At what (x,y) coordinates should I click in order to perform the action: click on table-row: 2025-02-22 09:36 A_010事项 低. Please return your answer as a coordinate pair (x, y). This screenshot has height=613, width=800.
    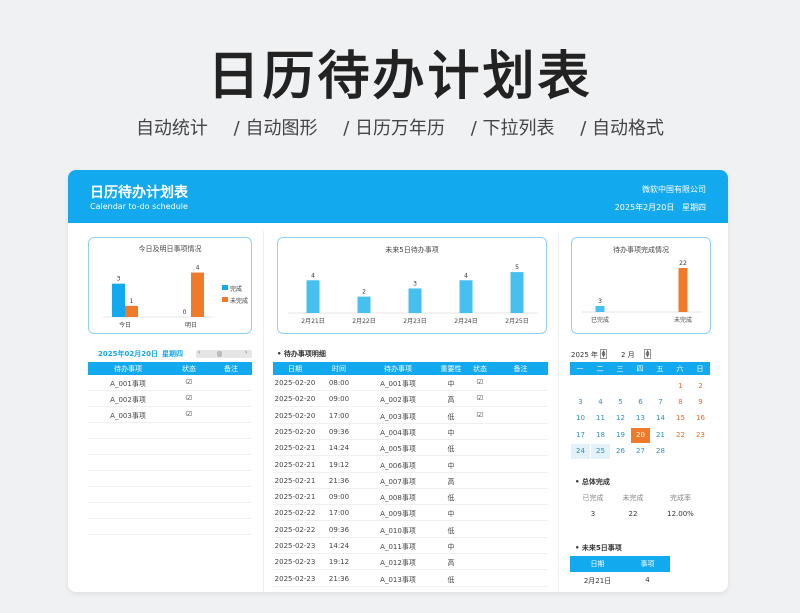
    Looking at the image, I should click on (410, 530).